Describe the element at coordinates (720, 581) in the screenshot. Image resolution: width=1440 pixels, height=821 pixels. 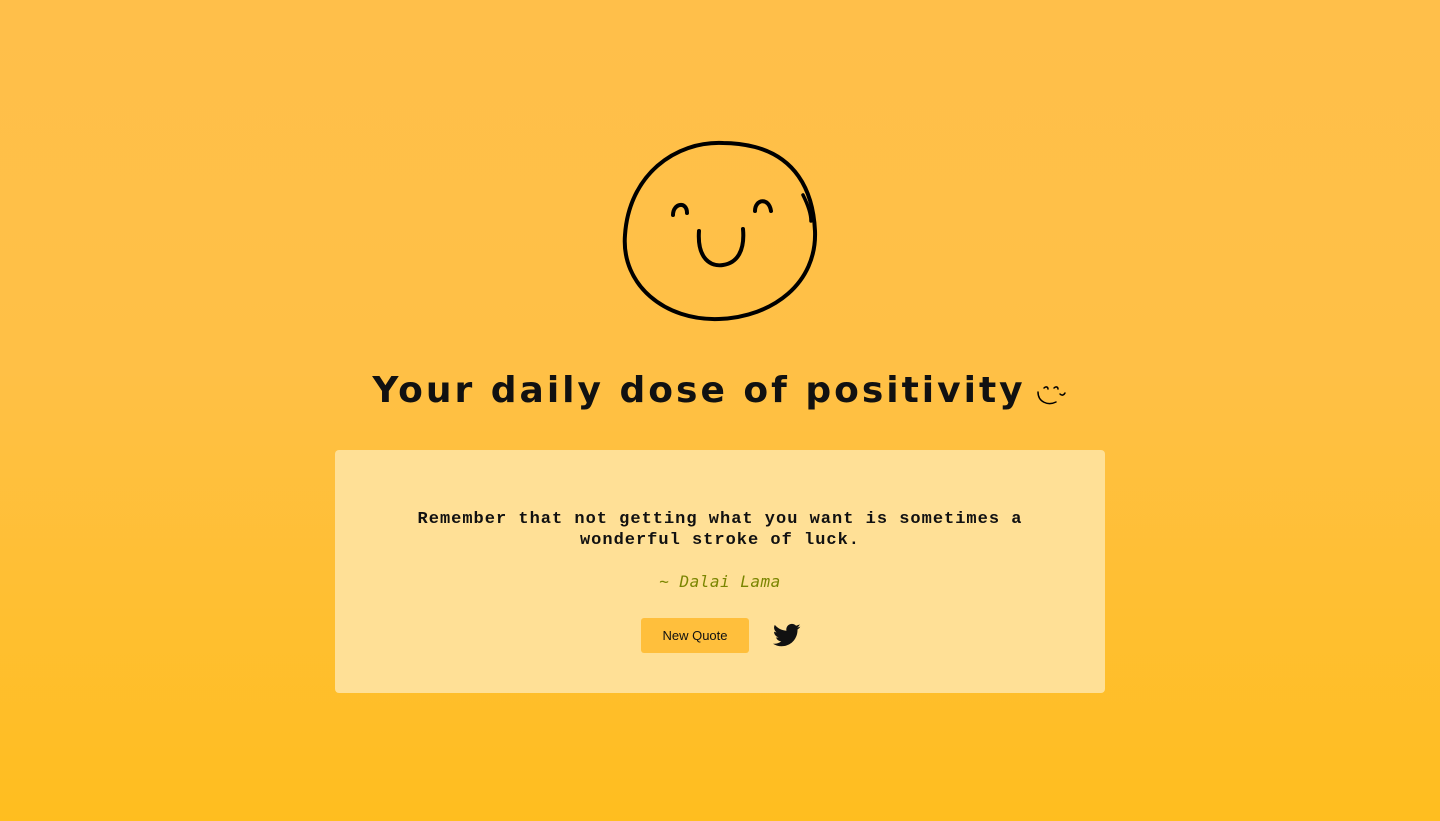
I see `quote-author: ~ Dalai Lama` at that location.